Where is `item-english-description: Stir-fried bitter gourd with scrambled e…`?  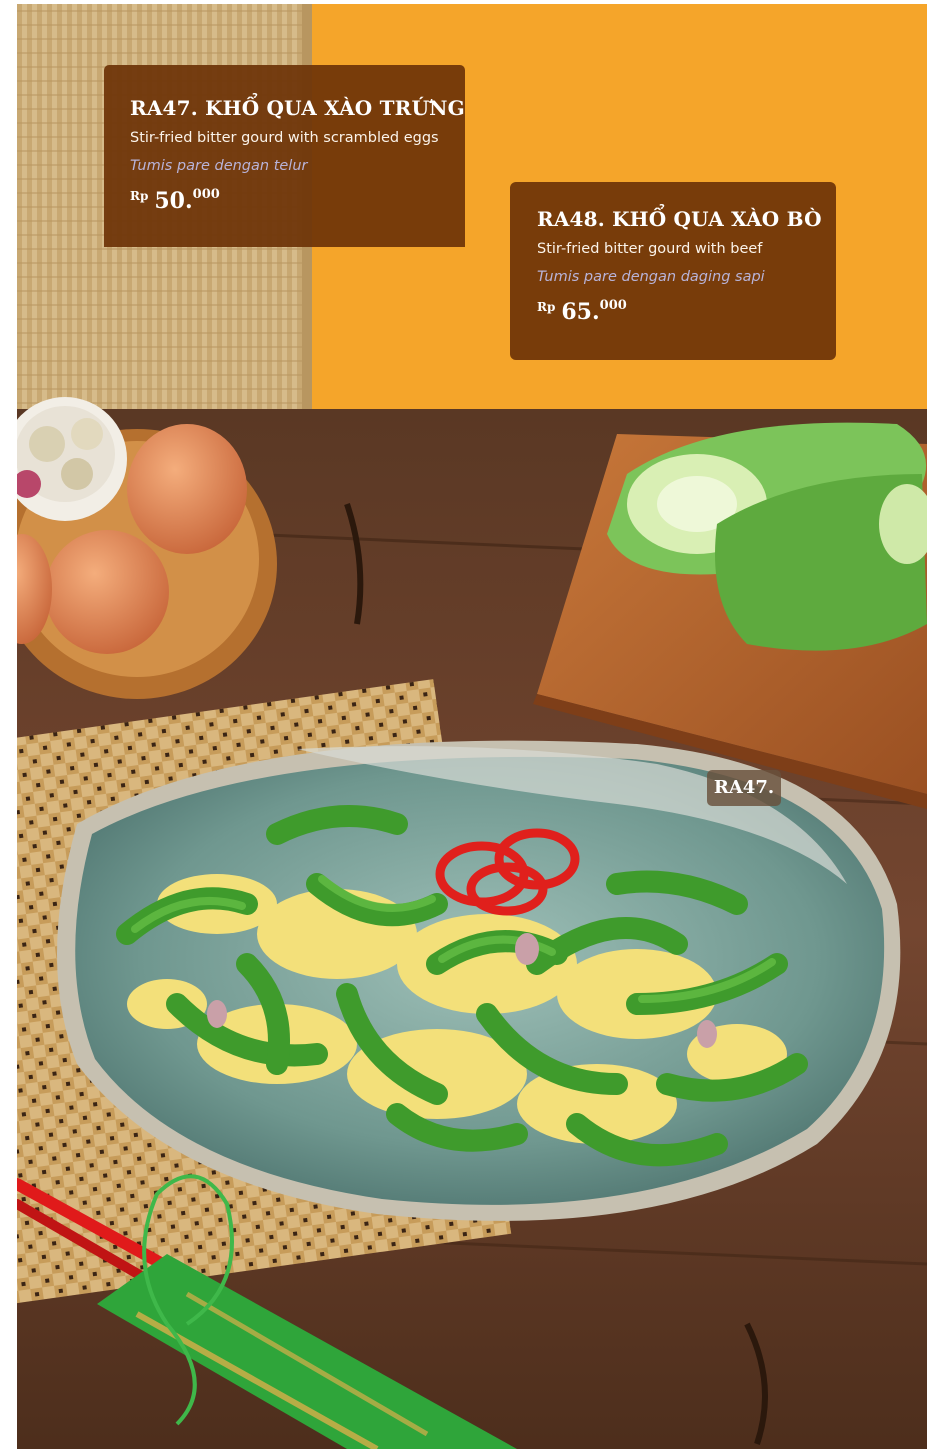
item-english-description: Stir-fried bitter gourd with scrambled e… is located at coordinates (284, 138).